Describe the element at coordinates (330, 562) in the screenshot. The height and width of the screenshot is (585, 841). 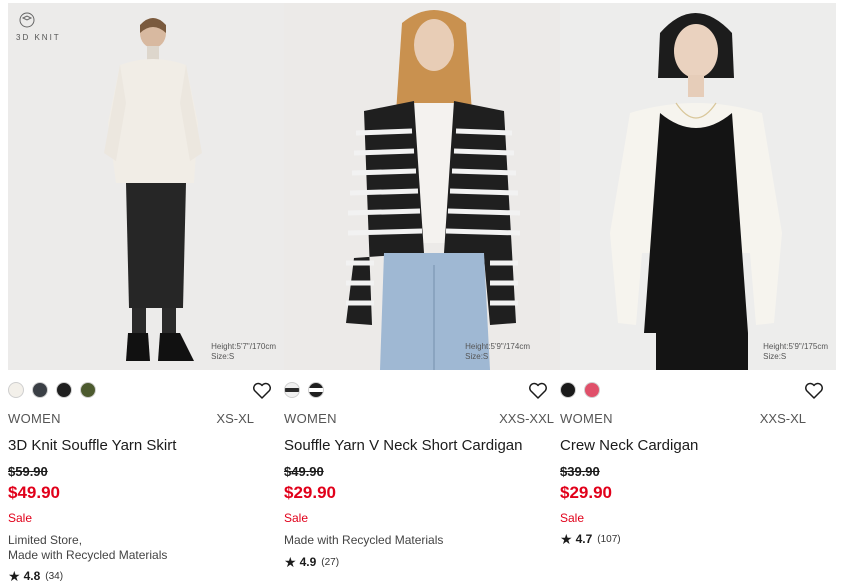
I see `review-count: (27)` at that location.